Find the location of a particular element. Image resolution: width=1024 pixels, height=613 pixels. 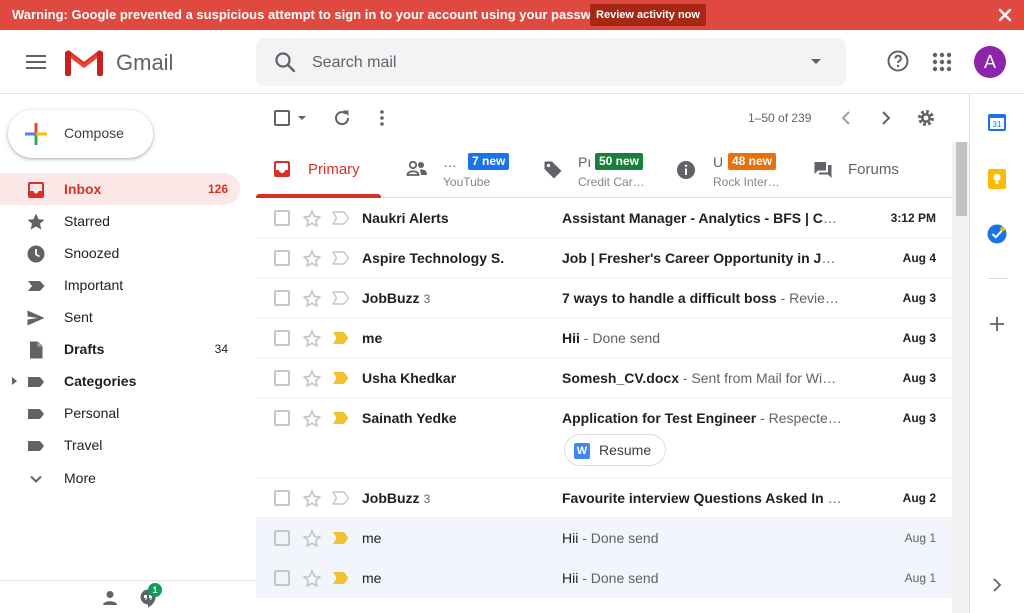

tab-forums: Forums is located at coordinates (866, 170).